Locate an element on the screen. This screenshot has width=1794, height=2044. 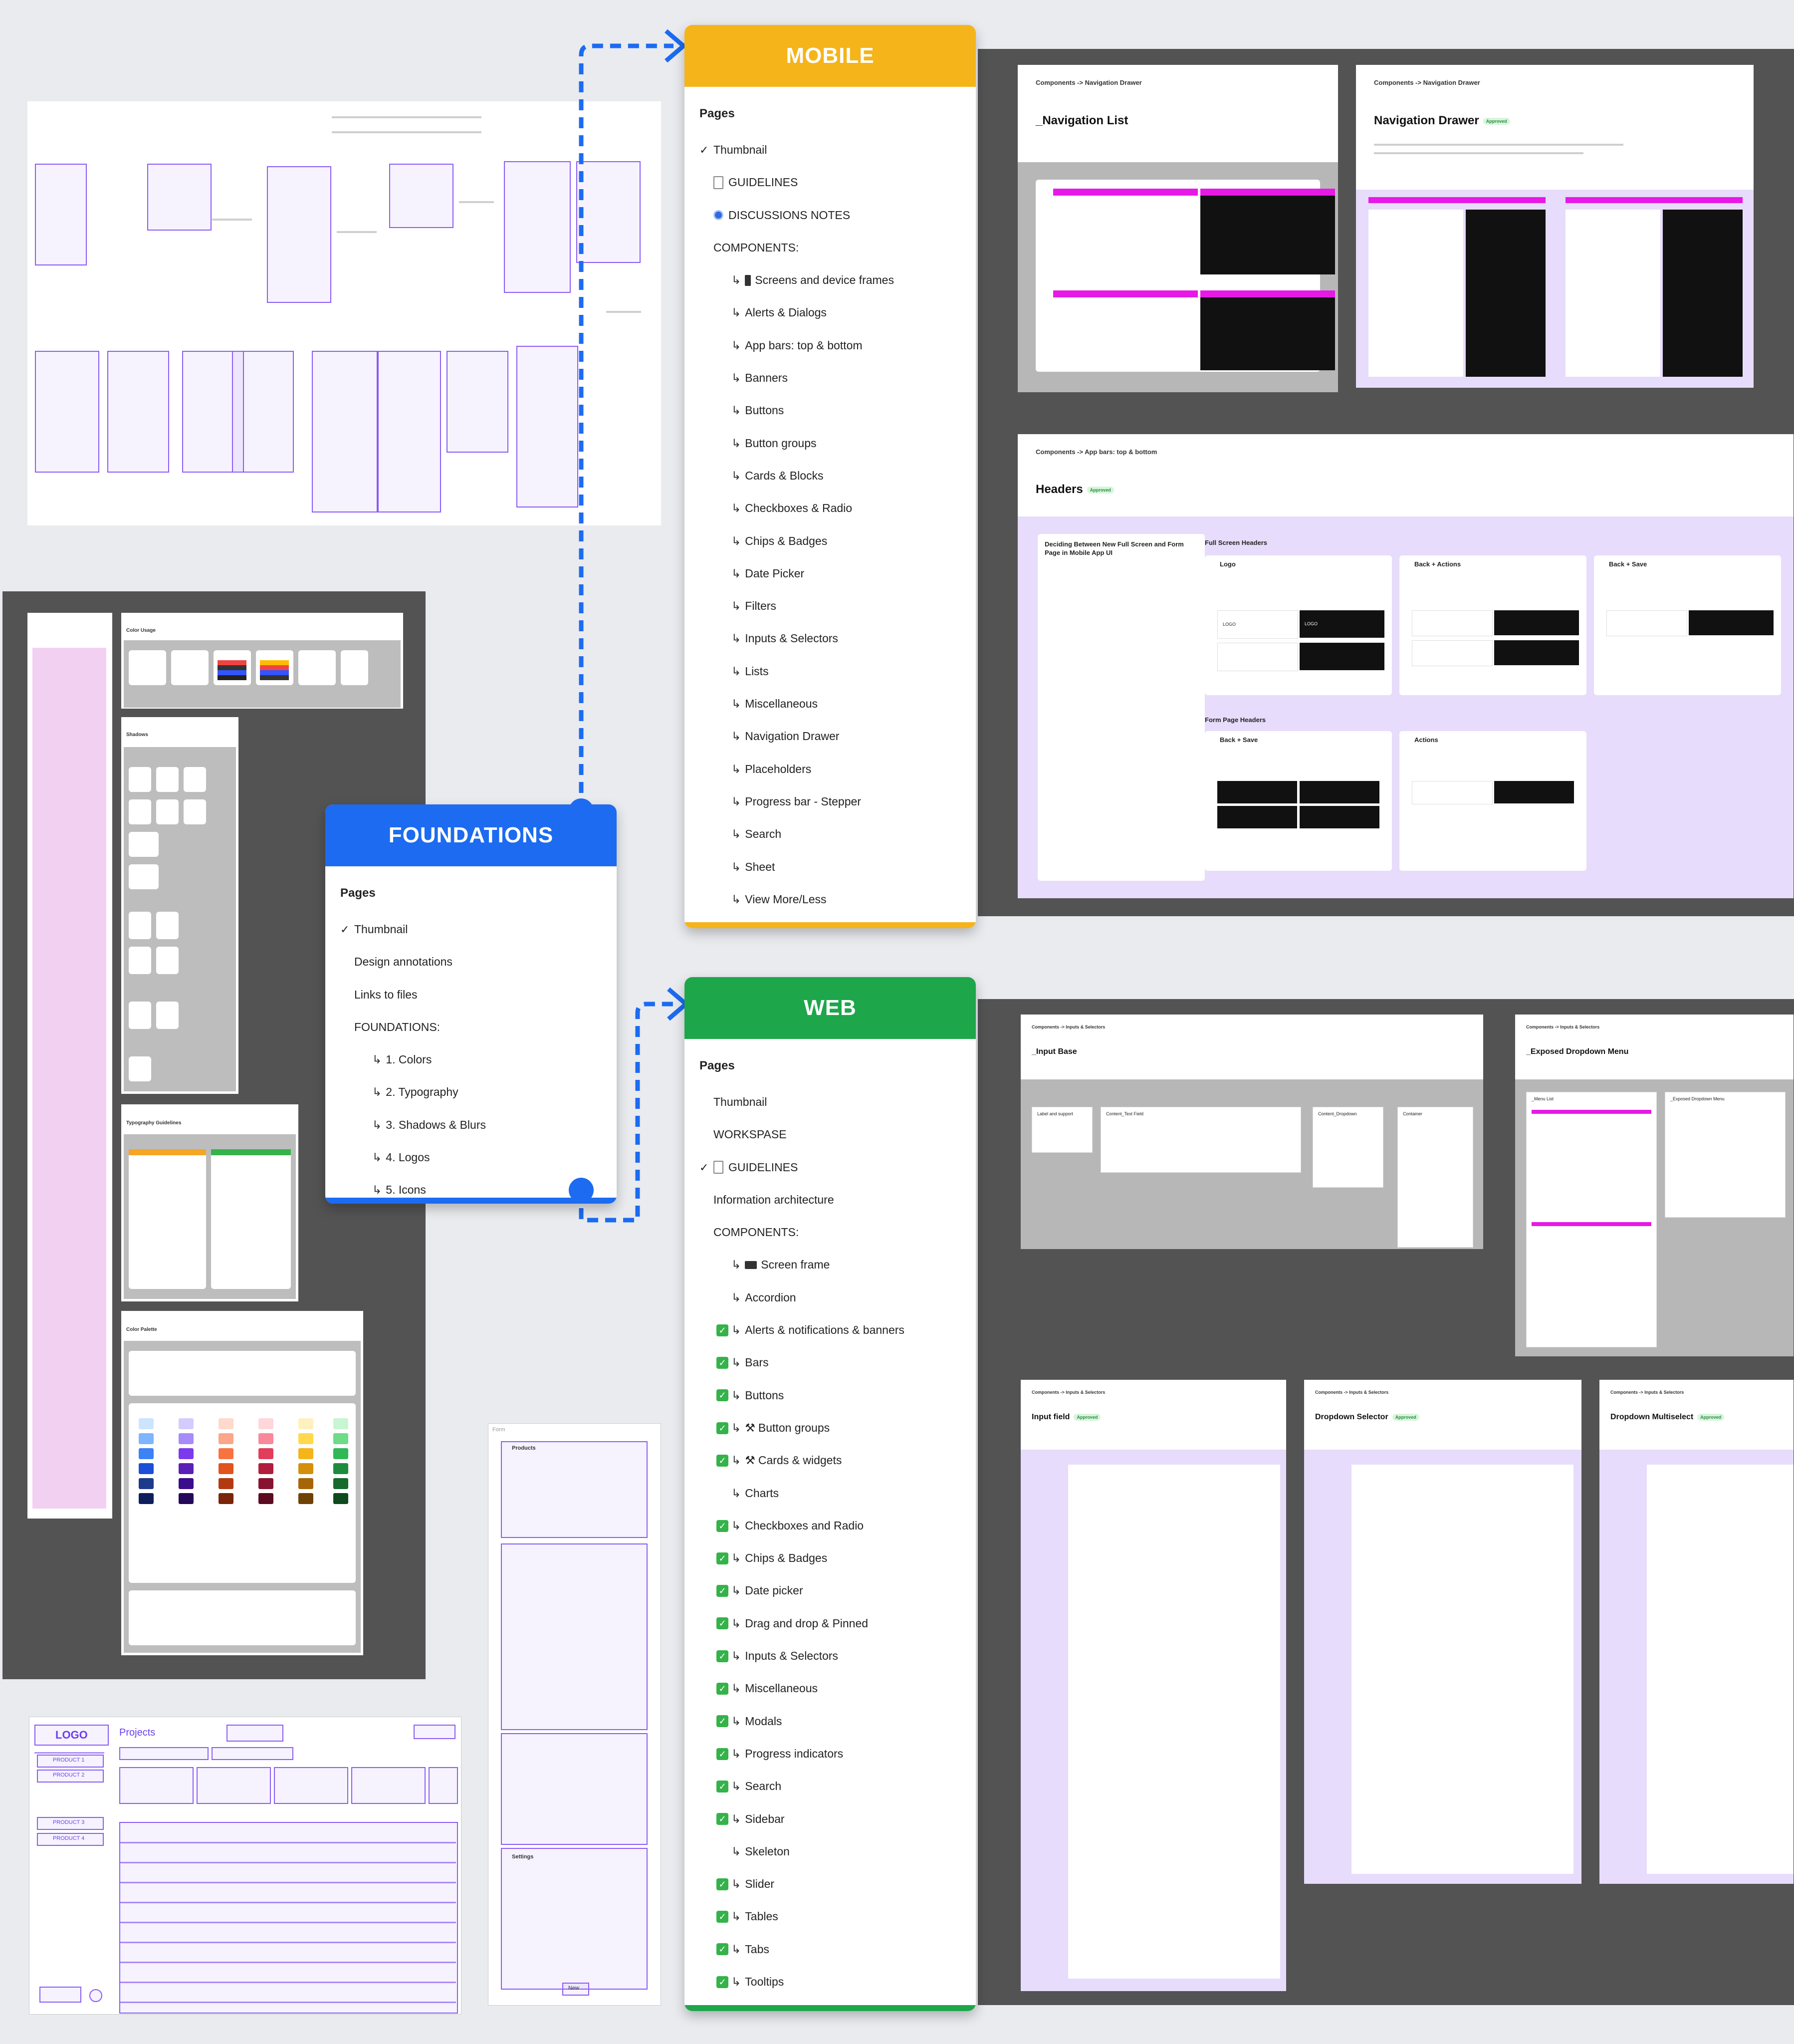
page-item-placeholders: ↳ Placeholders is located at coordinates (830, 769).